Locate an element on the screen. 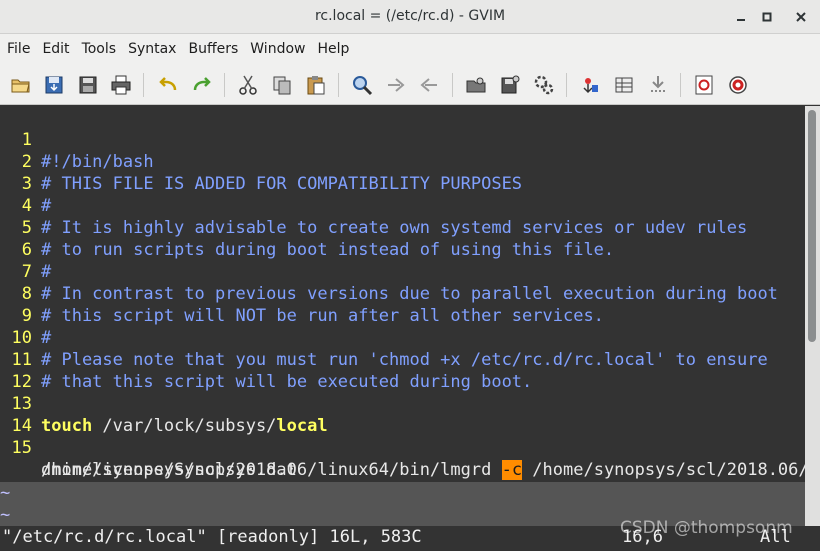 This screenshot has width=820, height=551. print-button is located at coordinates (121, 85).